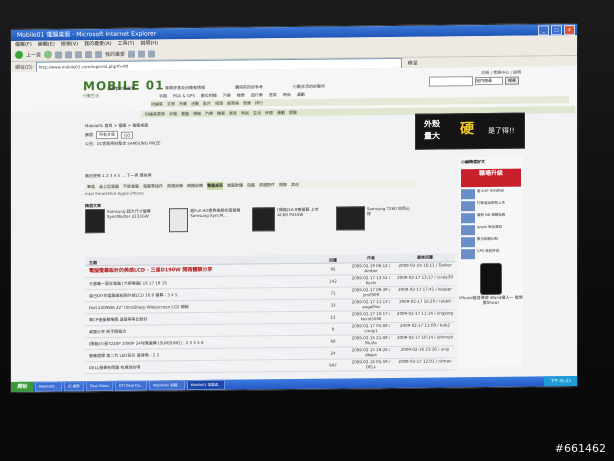  I want to click on category-tab-active: 電腦桌面, so click(215, 185).